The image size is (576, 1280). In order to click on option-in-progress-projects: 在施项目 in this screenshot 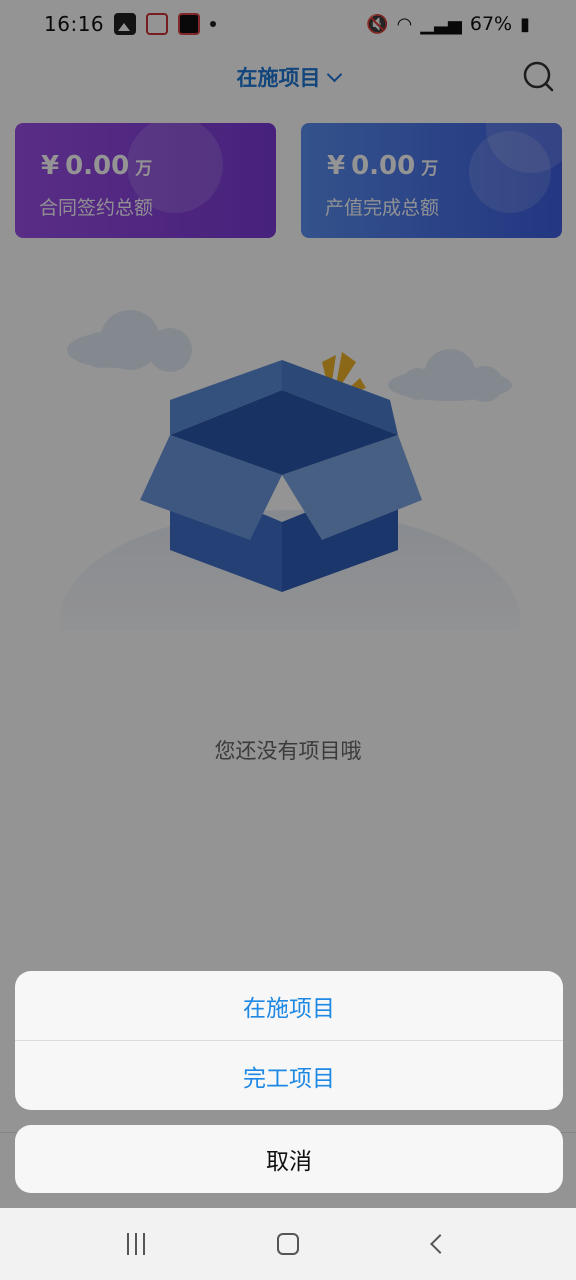, I will do `click(289, 1005)`.